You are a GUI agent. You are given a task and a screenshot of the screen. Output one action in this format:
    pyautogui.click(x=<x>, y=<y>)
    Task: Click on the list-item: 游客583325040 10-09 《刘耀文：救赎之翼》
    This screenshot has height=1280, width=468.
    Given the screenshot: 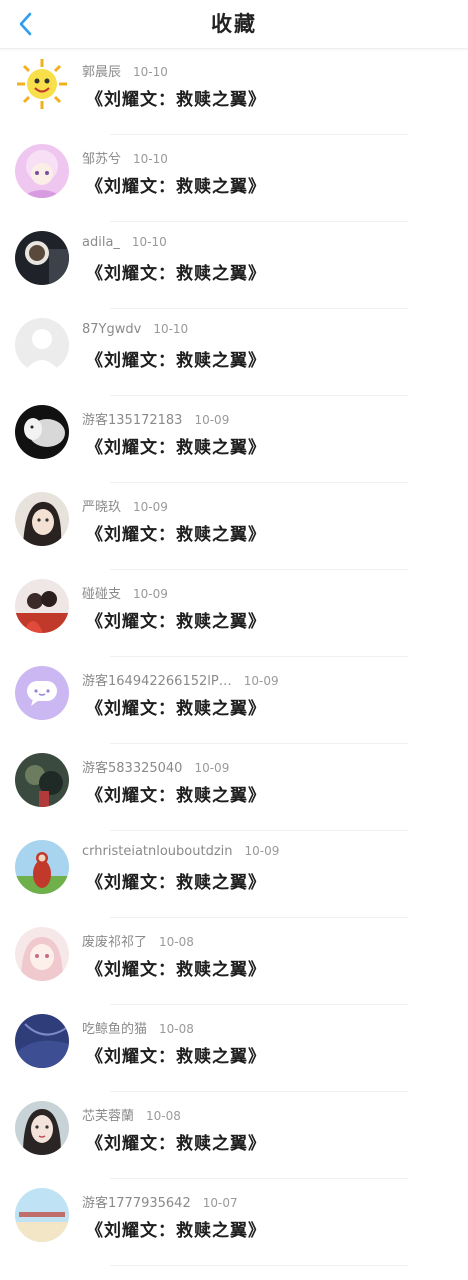 What is the action you would take?
    pyautogui.click(x=234, y=787)
    